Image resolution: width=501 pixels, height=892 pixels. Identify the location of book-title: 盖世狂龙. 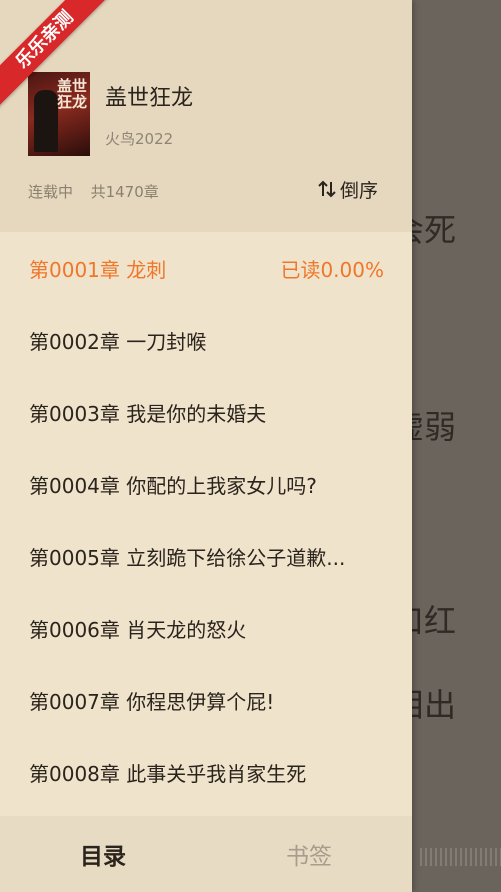
(149, 98).